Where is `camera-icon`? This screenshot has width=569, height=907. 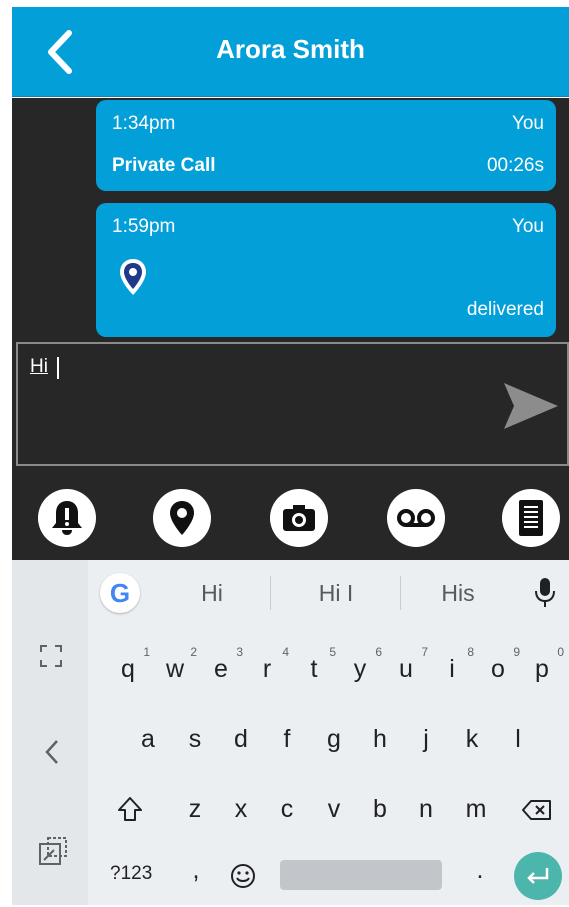 camera-icon is located at coordinates (299, 518).